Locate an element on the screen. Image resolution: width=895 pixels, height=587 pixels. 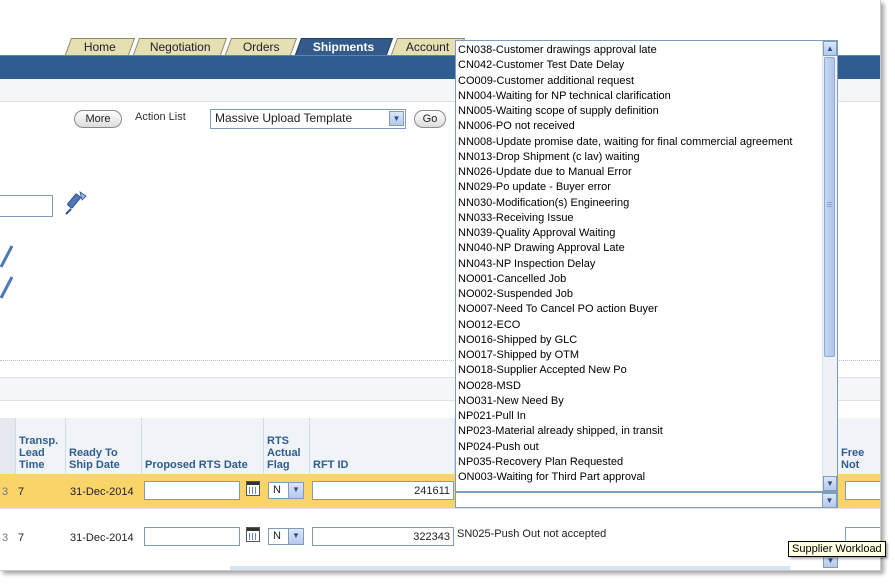
dropdown-option: NN033-Receiving Issue is located at coordinates (640, 218).